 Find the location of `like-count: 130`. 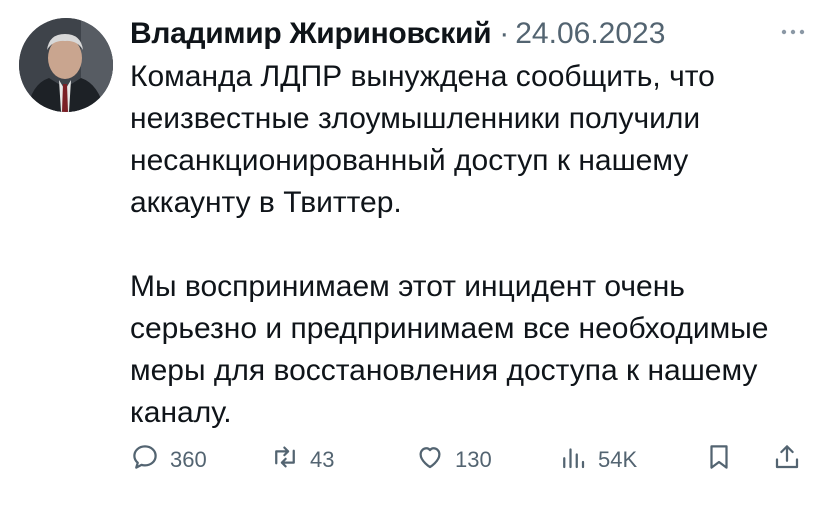

like-count: 130 is located at coordinates (473, 459).